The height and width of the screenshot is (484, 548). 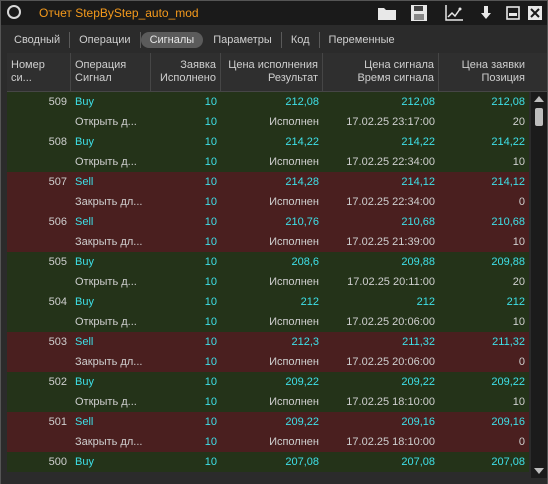 What do you see at coordinates (274, 481) in the screenshot?
I see `bottom-edge` at bounding box center [274, 481].